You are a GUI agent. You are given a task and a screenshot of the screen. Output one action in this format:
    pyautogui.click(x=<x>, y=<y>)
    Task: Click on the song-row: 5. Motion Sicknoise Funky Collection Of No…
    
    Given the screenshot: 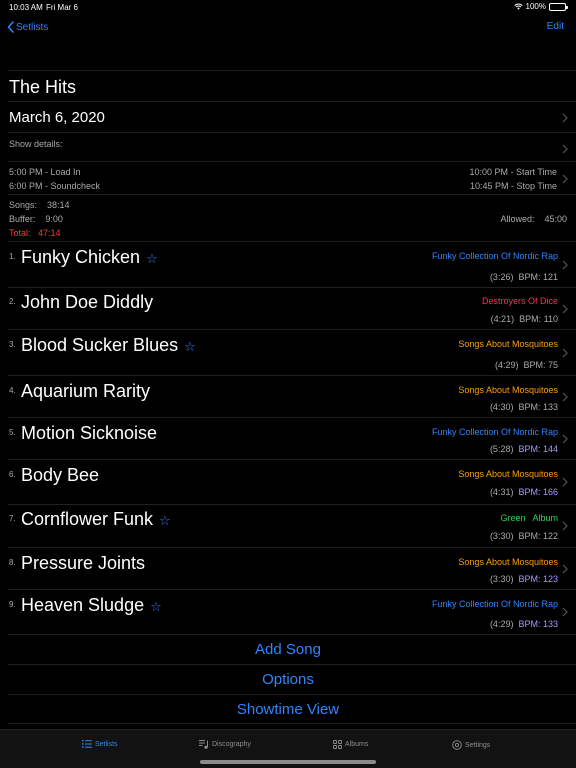 What is the action you would take?
    pyautogui.click(x=292, y=438)
    